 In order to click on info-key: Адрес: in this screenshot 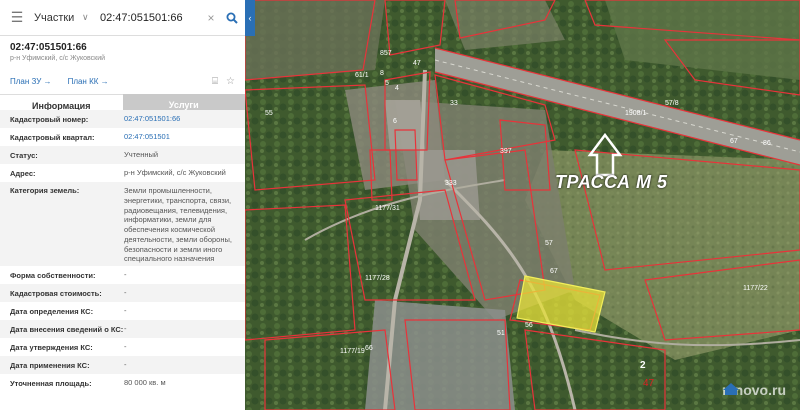, I will do `click(23, 173)`.